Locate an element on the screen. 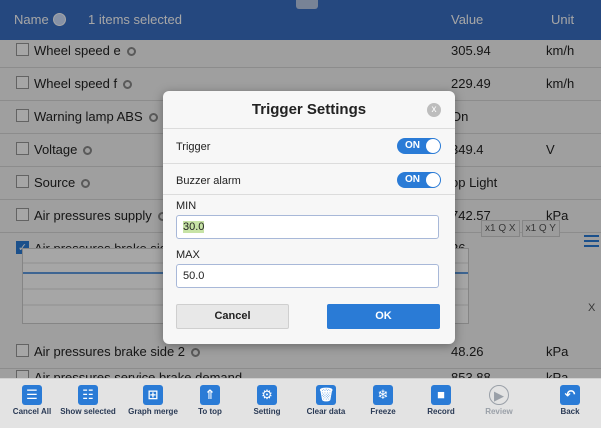 The height and width of the screenshot is (428, 601). max-value: 50.0 is located at coordinates (194, 276).